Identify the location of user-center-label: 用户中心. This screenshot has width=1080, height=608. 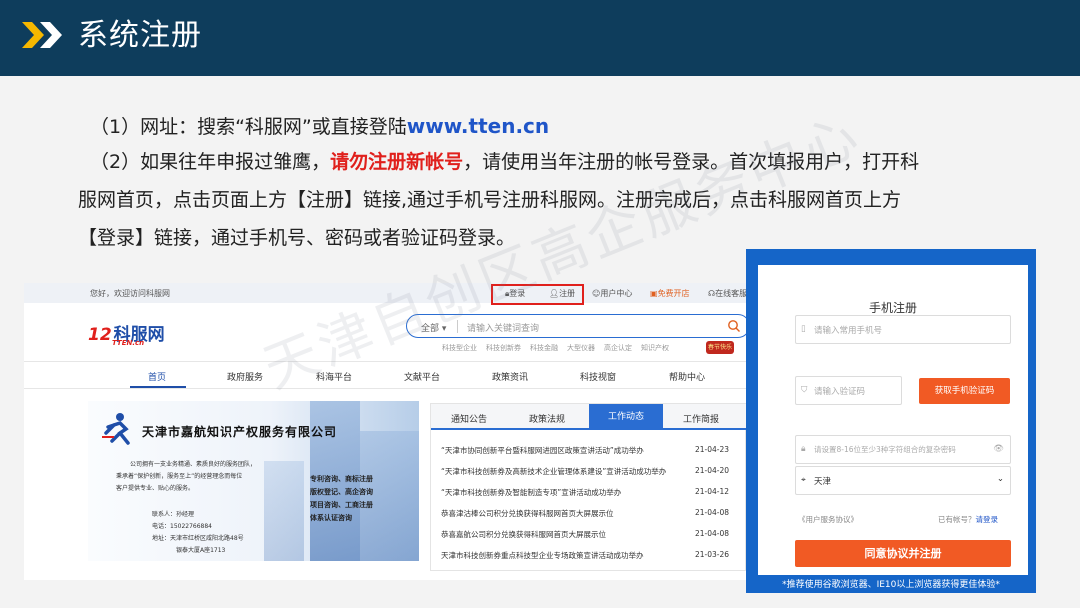
(616, 293).